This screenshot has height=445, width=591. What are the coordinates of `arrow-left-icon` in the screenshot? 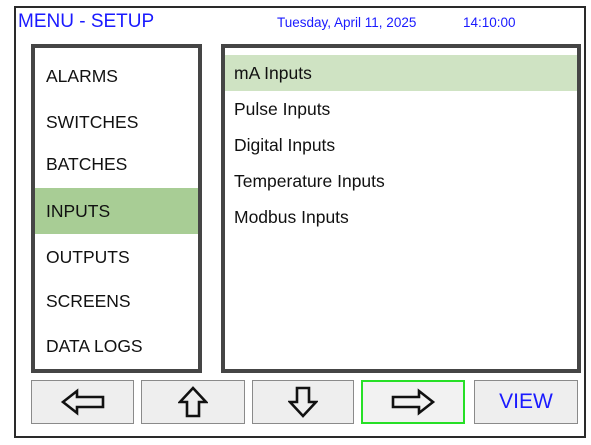 It's located at (82, 402).